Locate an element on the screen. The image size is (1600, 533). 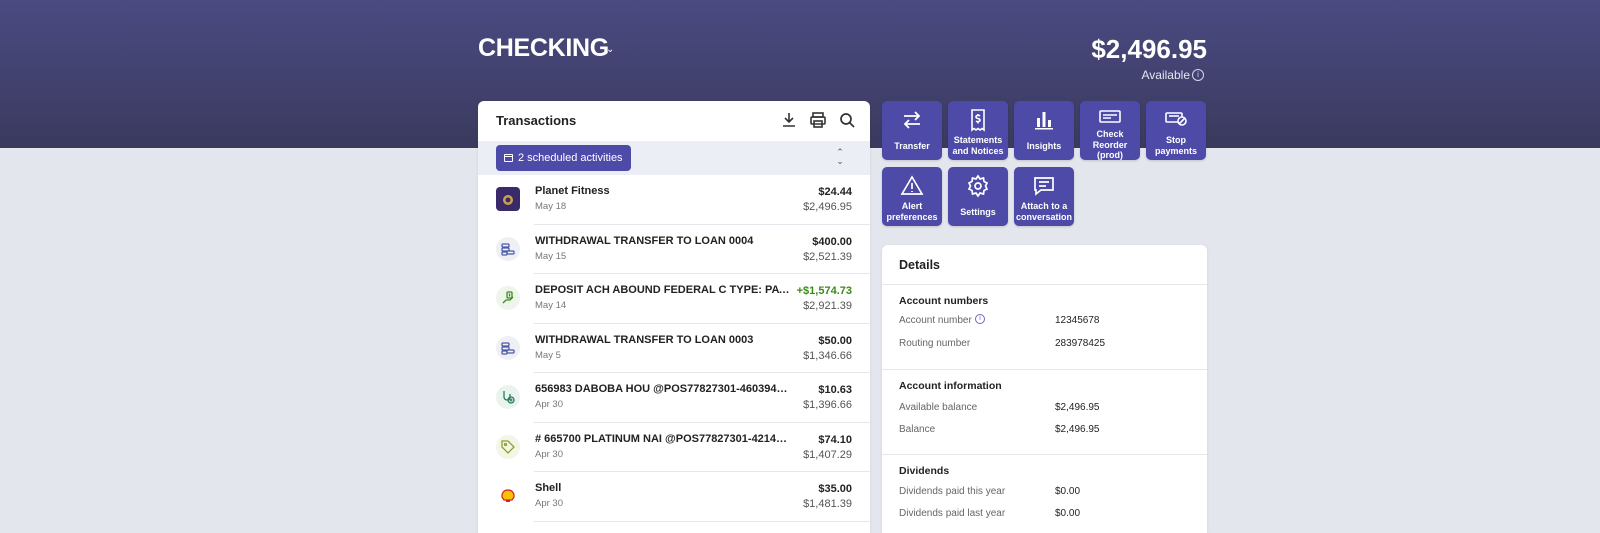
dividends-last-year-value: $0.00 is located at coordinates (1068, 513).